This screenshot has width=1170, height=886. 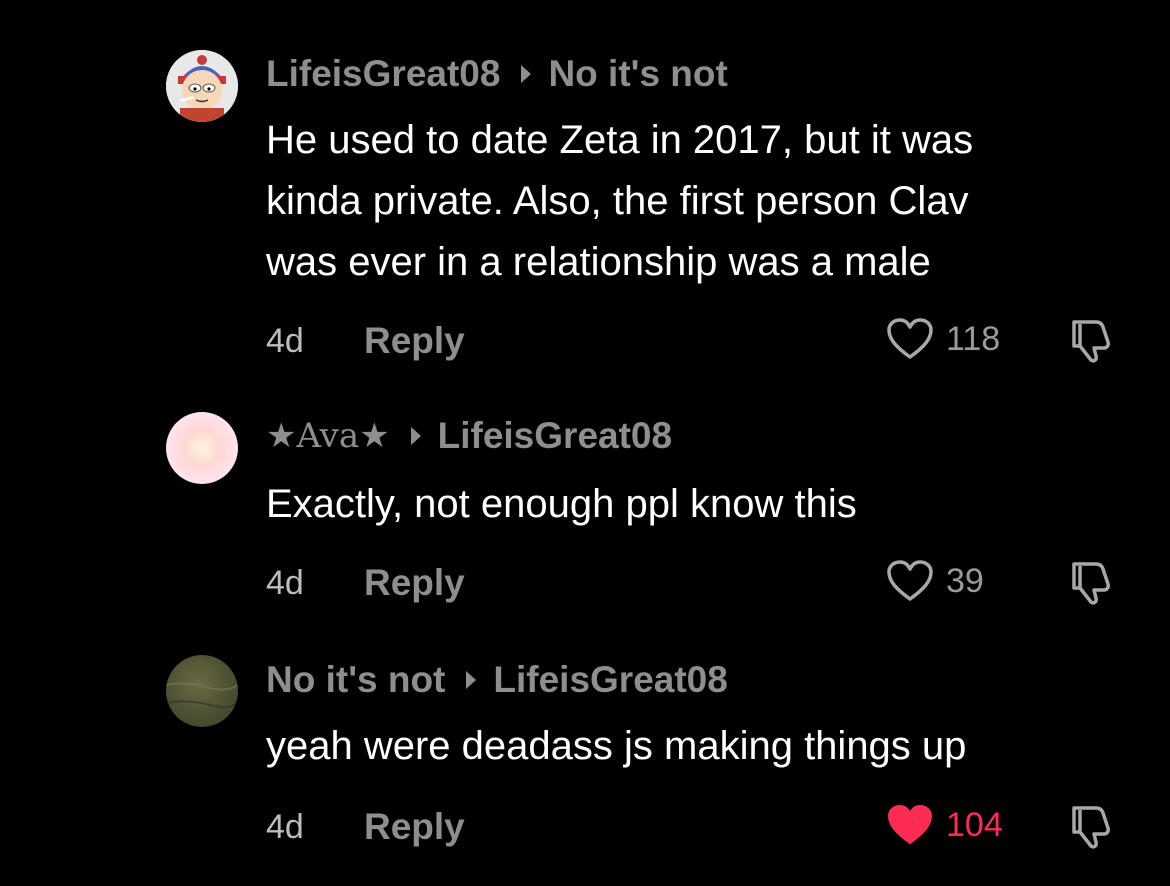 What do you see at coordinates (616, 746) in the screenshot?
I see `comment-text-line: yeah were deadass js making things up` at bounding box center [616, 746].